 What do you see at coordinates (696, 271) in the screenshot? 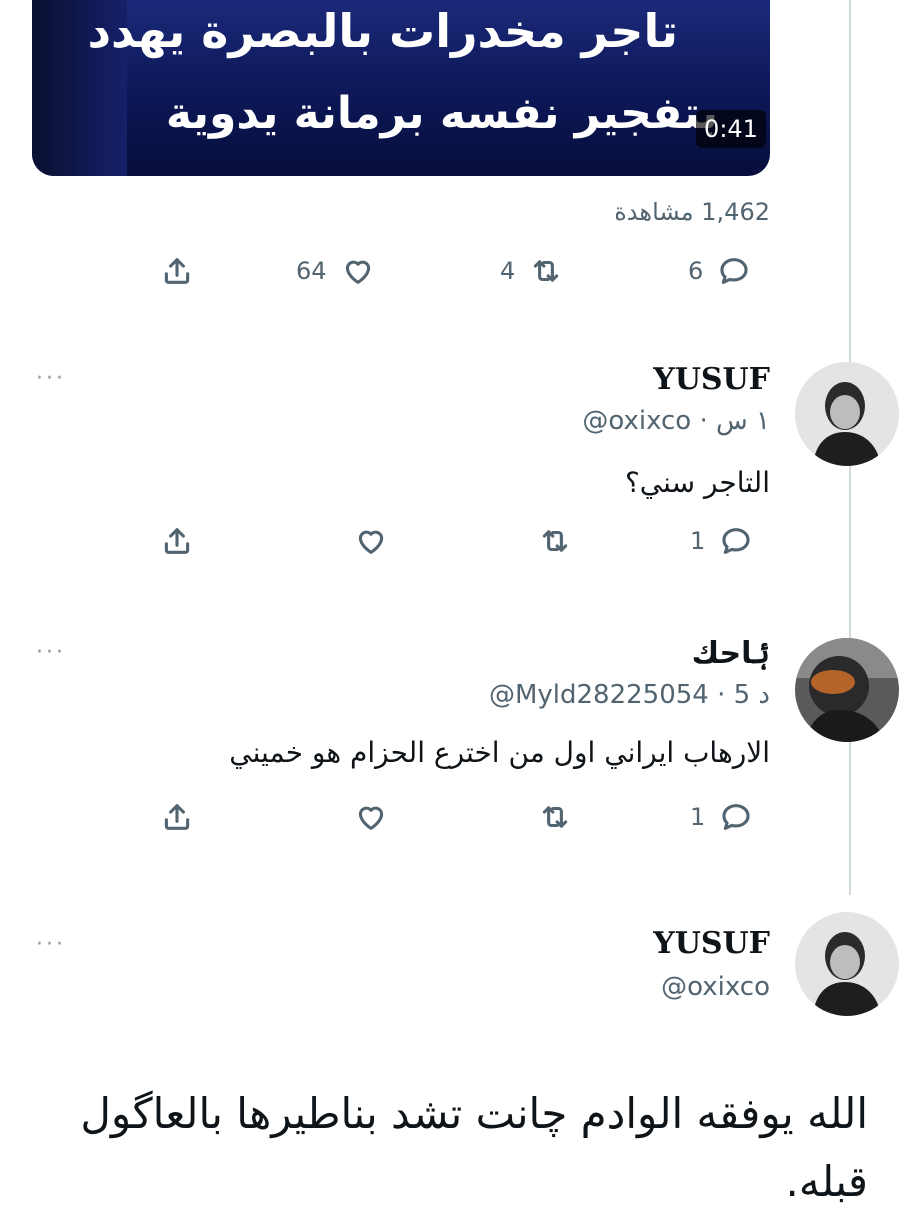
I see `reply-count: 6` at bounding box center [696, 271].